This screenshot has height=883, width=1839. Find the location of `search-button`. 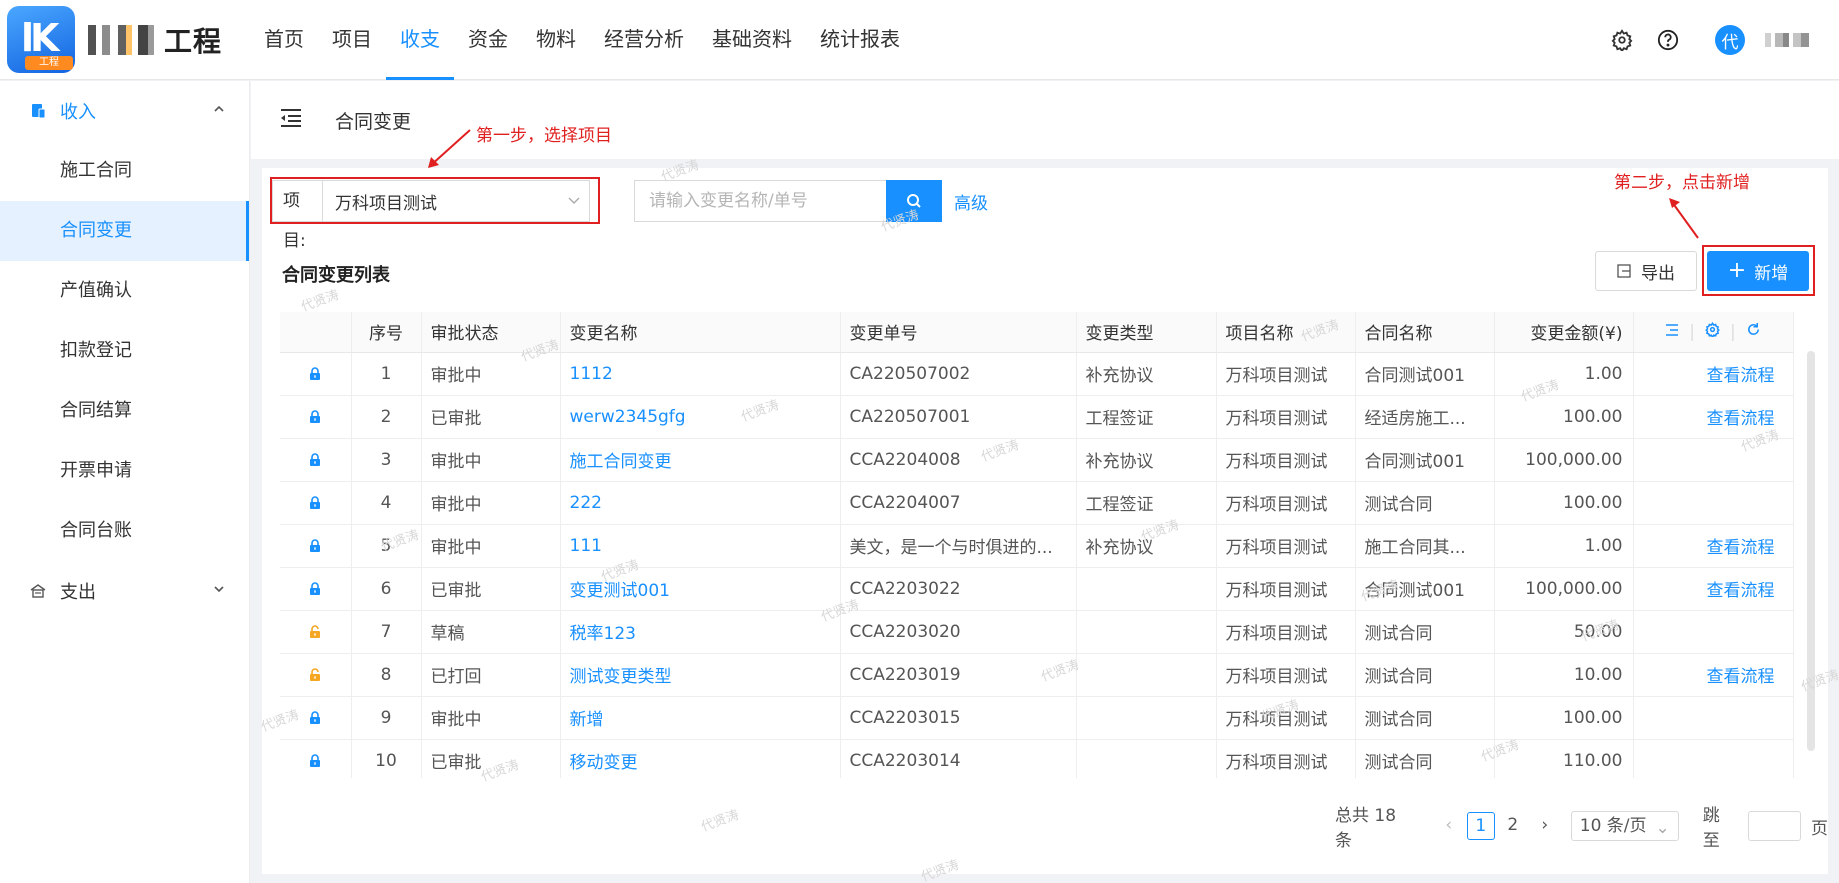

search-button is located at coordinates (914, 201).